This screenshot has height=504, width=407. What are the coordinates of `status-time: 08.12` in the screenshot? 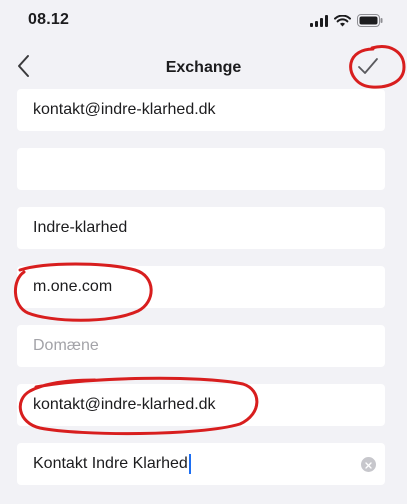 It's located at (49, 19).